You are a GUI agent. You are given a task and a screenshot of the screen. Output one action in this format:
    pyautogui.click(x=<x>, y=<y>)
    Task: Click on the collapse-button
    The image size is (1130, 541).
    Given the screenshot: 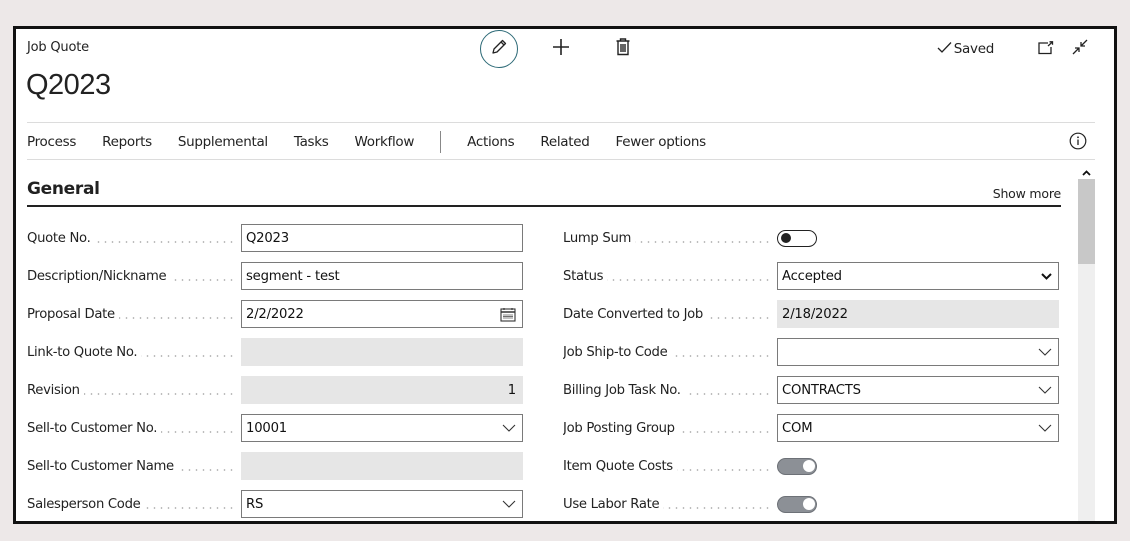 What is the action you would take?
    pyautogui.click(x=1080, y=49)
    